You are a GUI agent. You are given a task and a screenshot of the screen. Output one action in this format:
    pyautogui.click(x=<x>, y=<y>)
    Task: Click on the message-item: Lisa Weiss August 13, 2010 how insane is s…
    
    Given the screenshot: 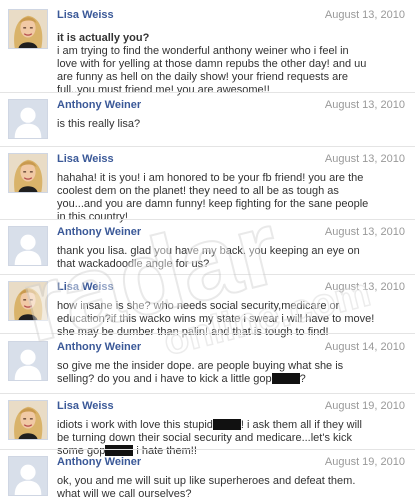 What is the action you would take?
    pyautogui.click(x=207, y=310)
    